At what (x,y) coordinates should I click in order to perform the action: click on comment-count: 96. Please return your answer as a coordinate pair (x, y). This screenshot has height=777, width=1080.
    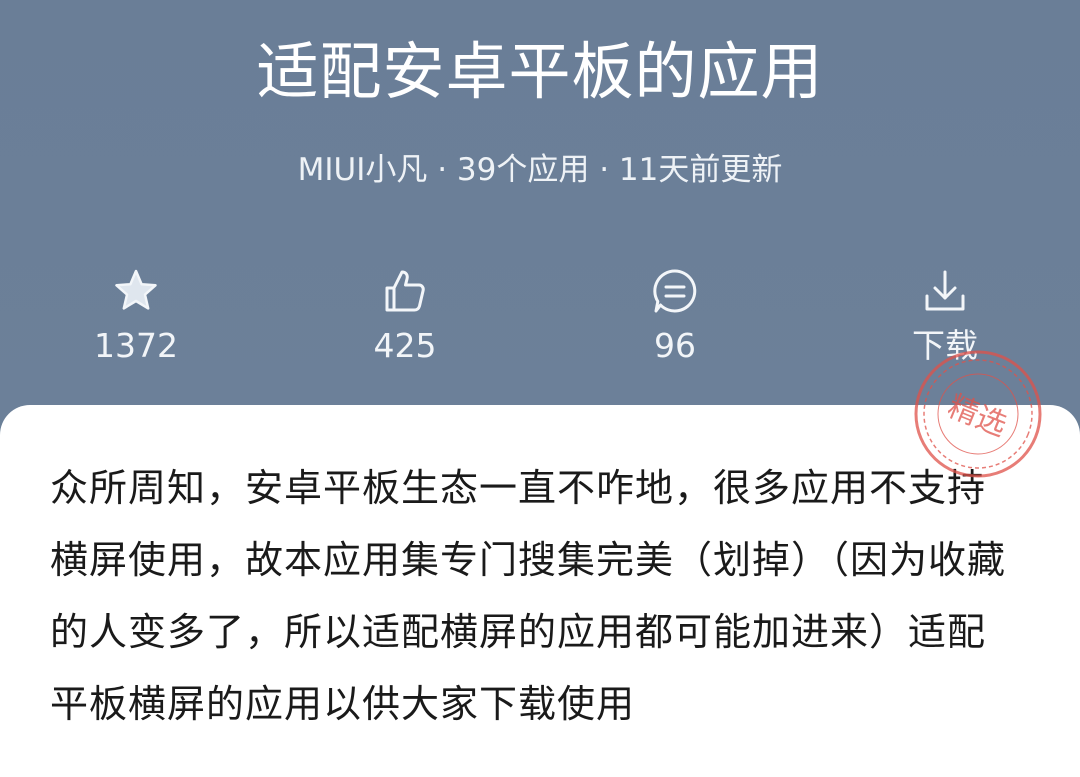
    Looking at the image, I should click on (675, 345).